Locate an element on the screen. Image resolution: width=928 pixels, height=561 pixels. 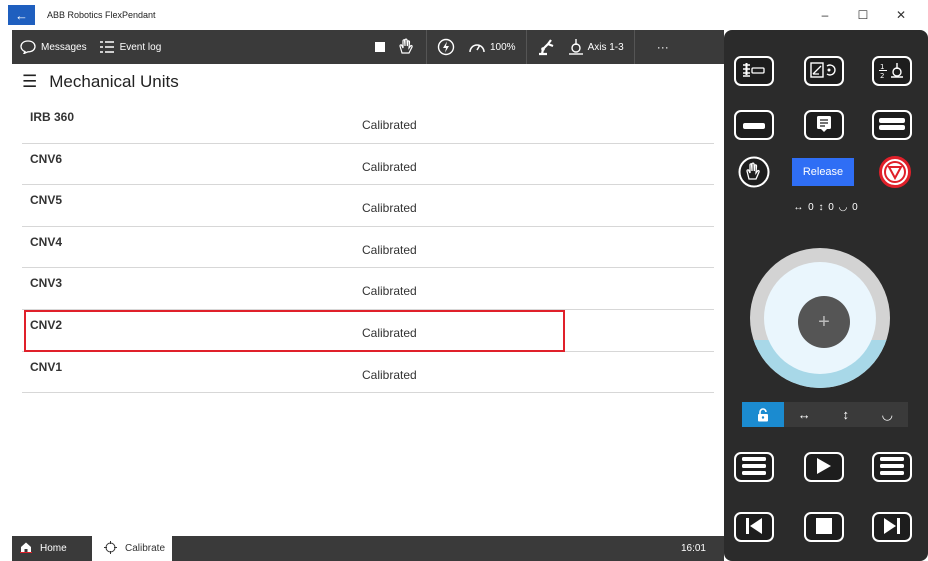
stop-square-icon is located at coordinates (380, 47).